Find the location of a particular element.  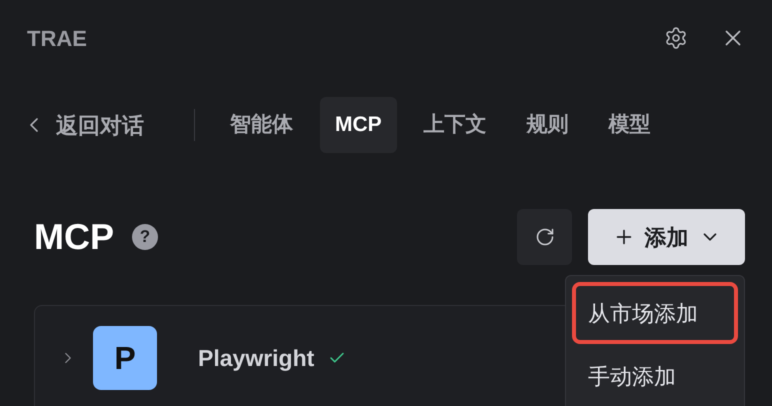

add-button: 添加 is located at coordinates (666, 237).